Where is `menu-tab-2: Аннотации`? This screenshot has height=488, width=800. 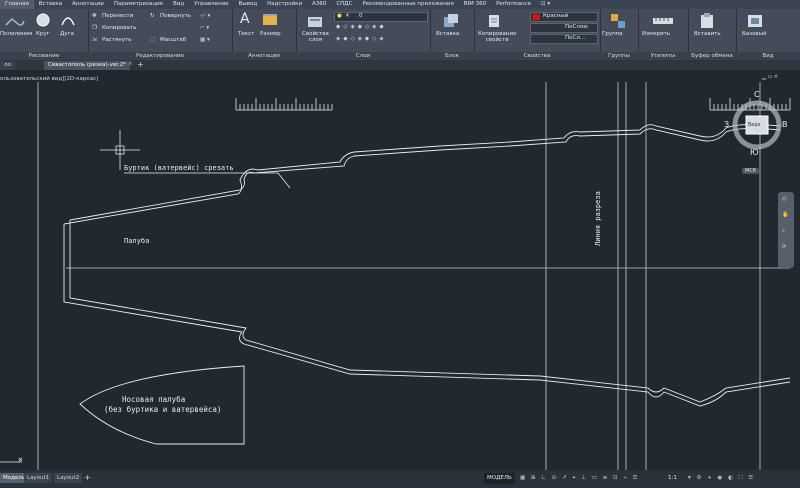
menu-tab-2: Аннотации is located at coordinates (88, 4).